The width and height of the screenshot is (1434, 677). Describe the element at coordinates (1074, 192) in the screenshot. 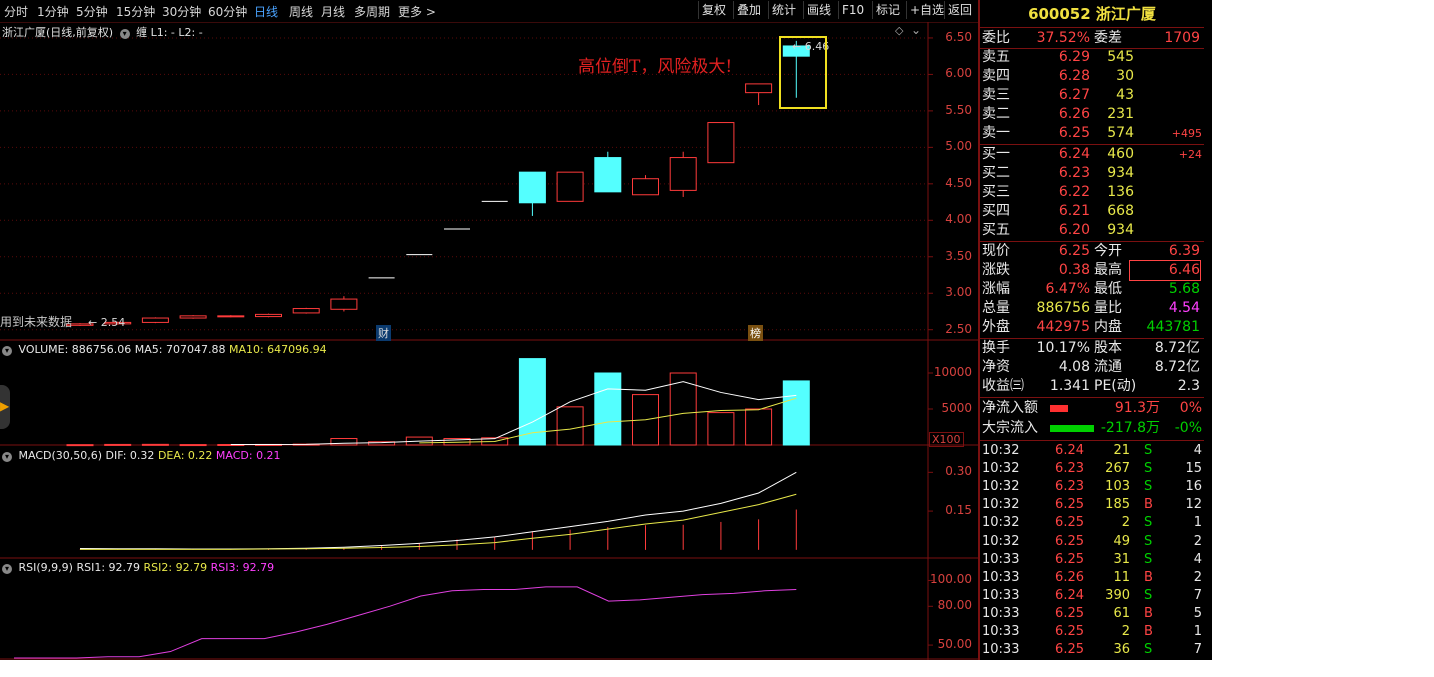

I see `bids-price: 6.22` at that location.